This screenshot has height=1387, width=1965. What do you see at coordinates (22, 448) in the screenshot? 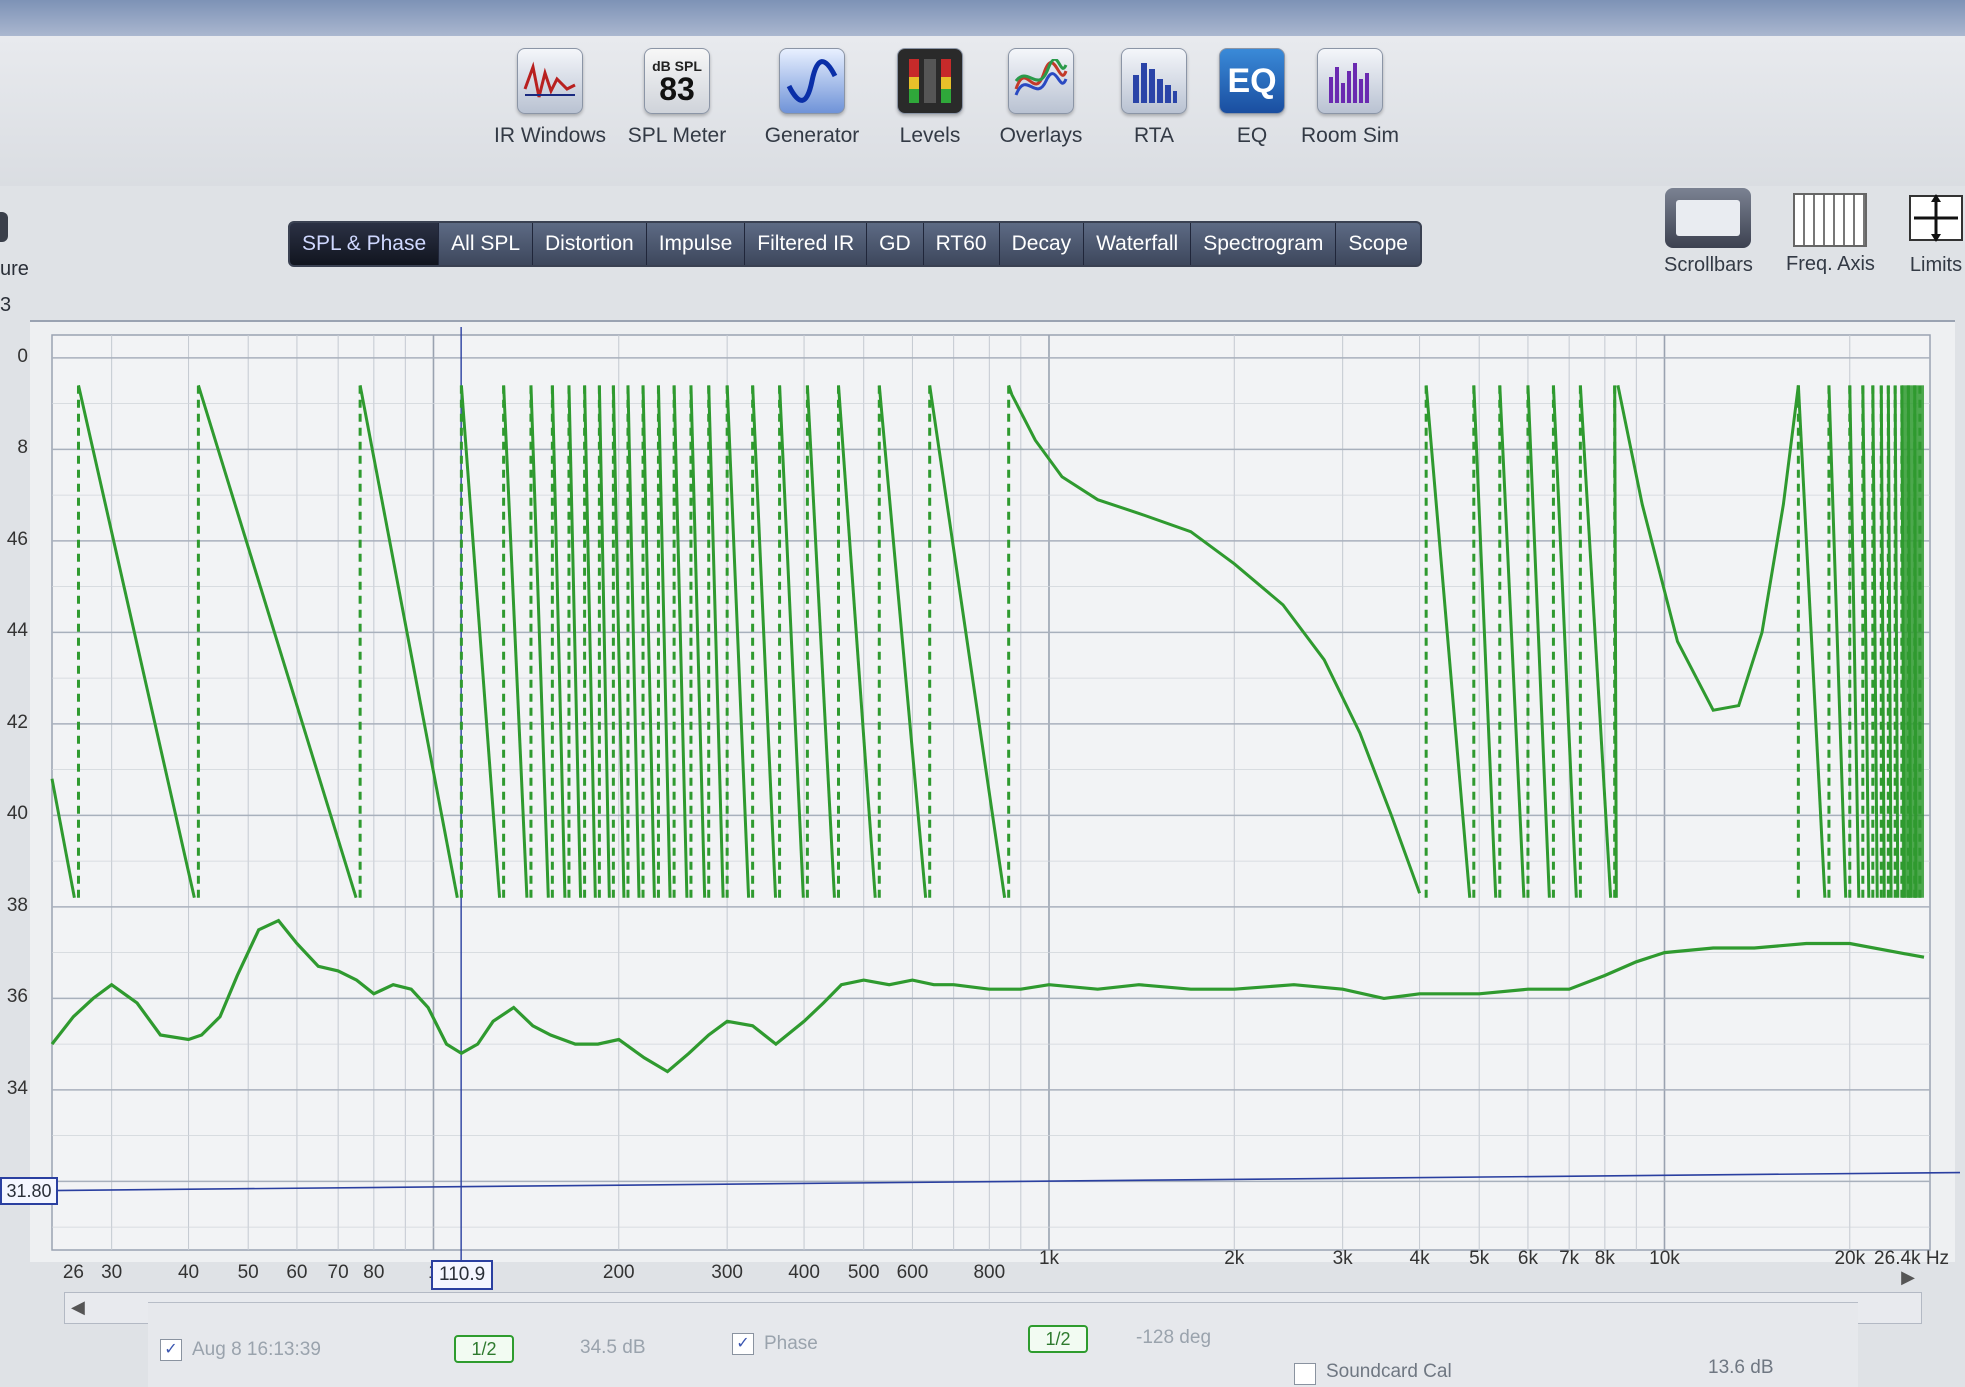
I see `y-tick-label: 8` at bounding box center [22, 448].